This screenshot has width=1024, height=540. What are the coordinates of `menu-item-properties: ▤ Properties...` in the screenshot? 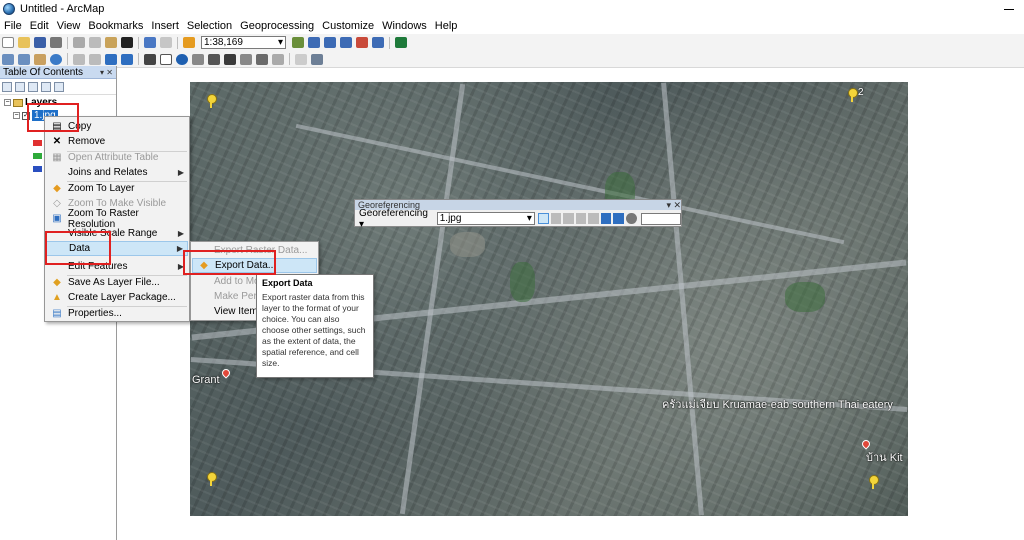 It's located at (117, 313).